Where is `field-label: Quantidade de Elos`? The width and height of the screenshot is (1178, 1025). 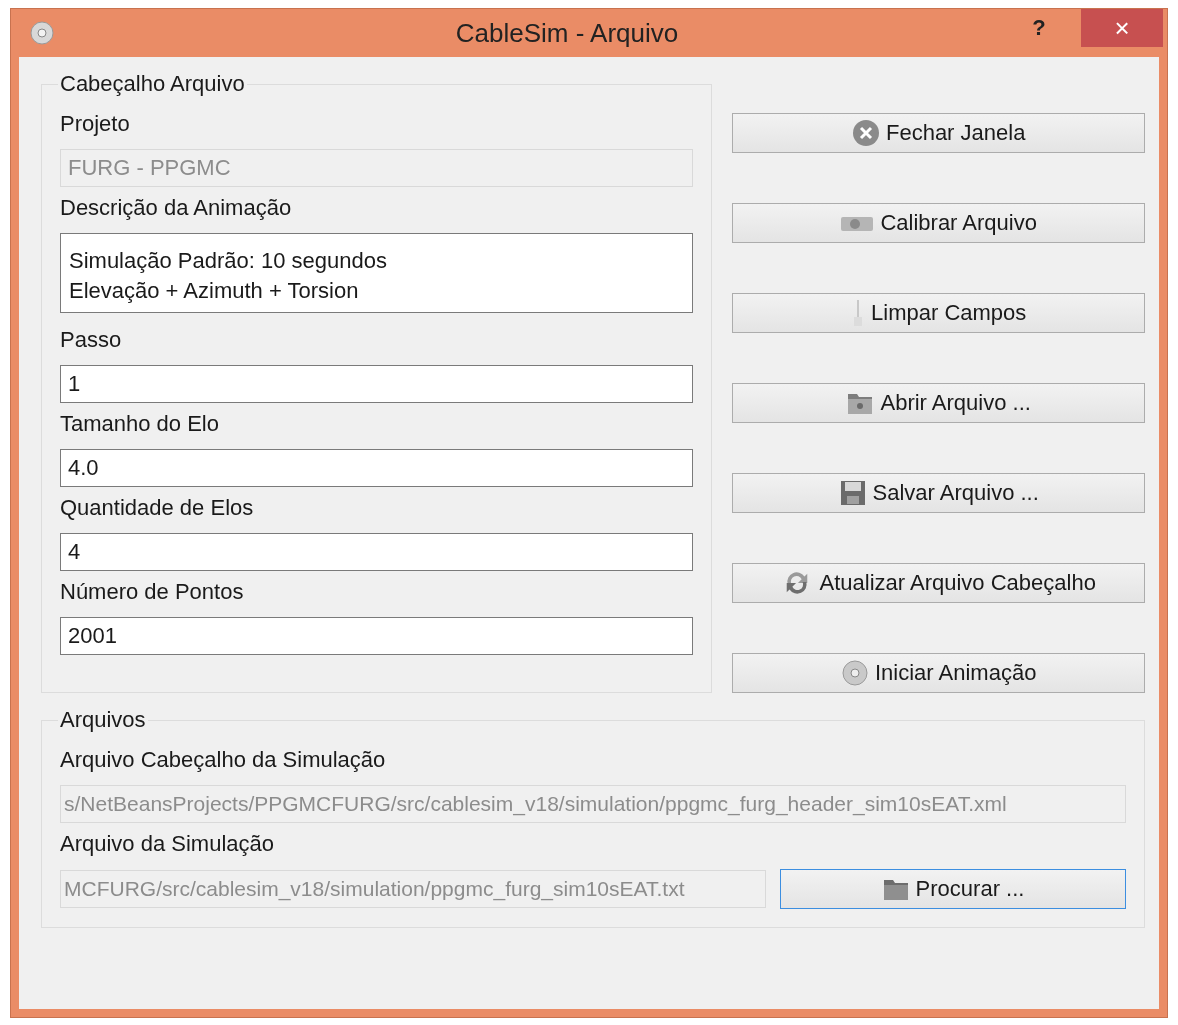
field-label: Quantidade de Elos is located at coordinates (157, 508).